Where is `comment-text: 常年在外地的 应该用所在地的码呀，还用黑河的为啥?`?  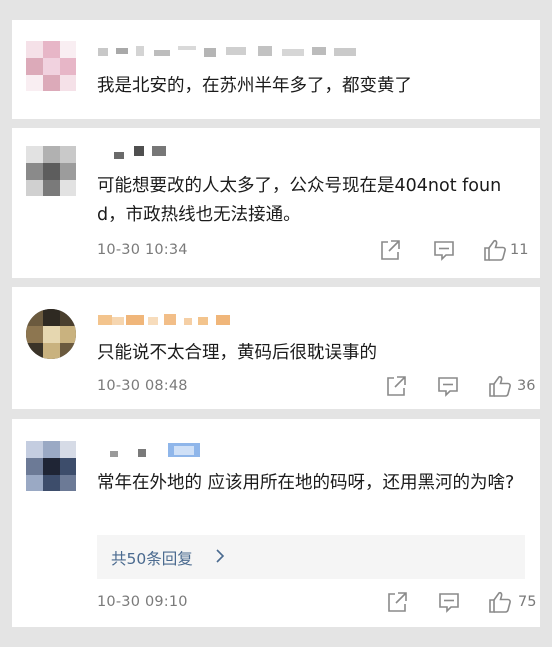 comment-text: 常年在外地的 应该用所在地的码呀，还用黑河的为啥? is located at coordinates (306, 483).